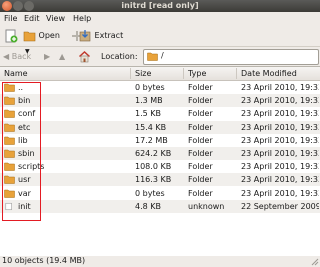 This screenshot has width=320, height=267. Describe the element at coordinates (231, 57) in the screenshot. I see `location-field: /` at that location.